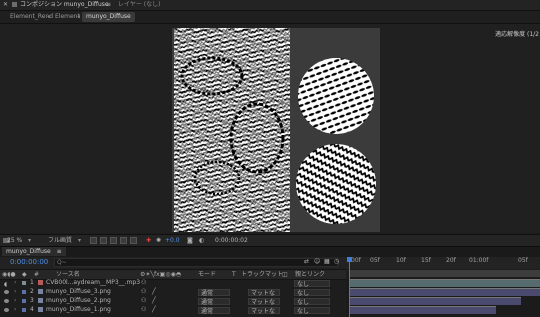  Describe the element at coordinates (123, 240) in the screenshot. I see `grid-guides-icon` at that location.